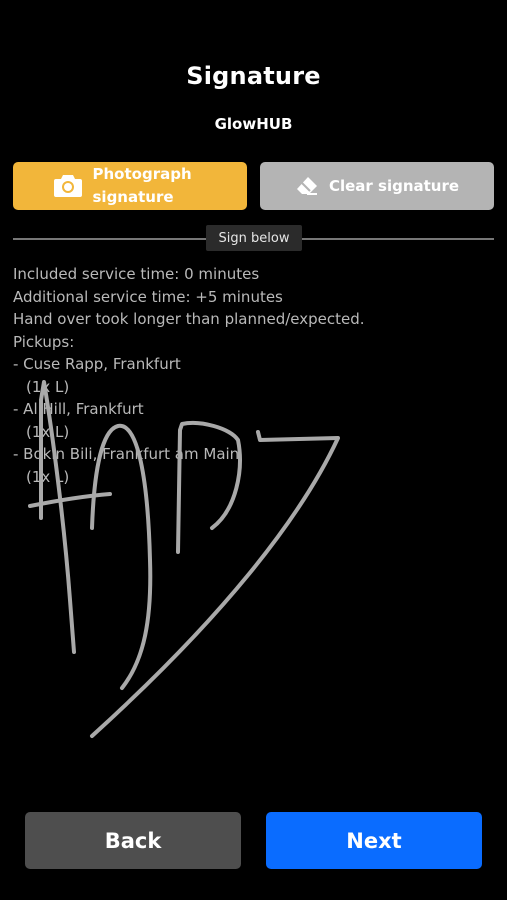  What do you see at coordinates (142, 185) in the screenshot?
I see `photograph-signature-label: Photograph signature` at bounding box center [142, 185].